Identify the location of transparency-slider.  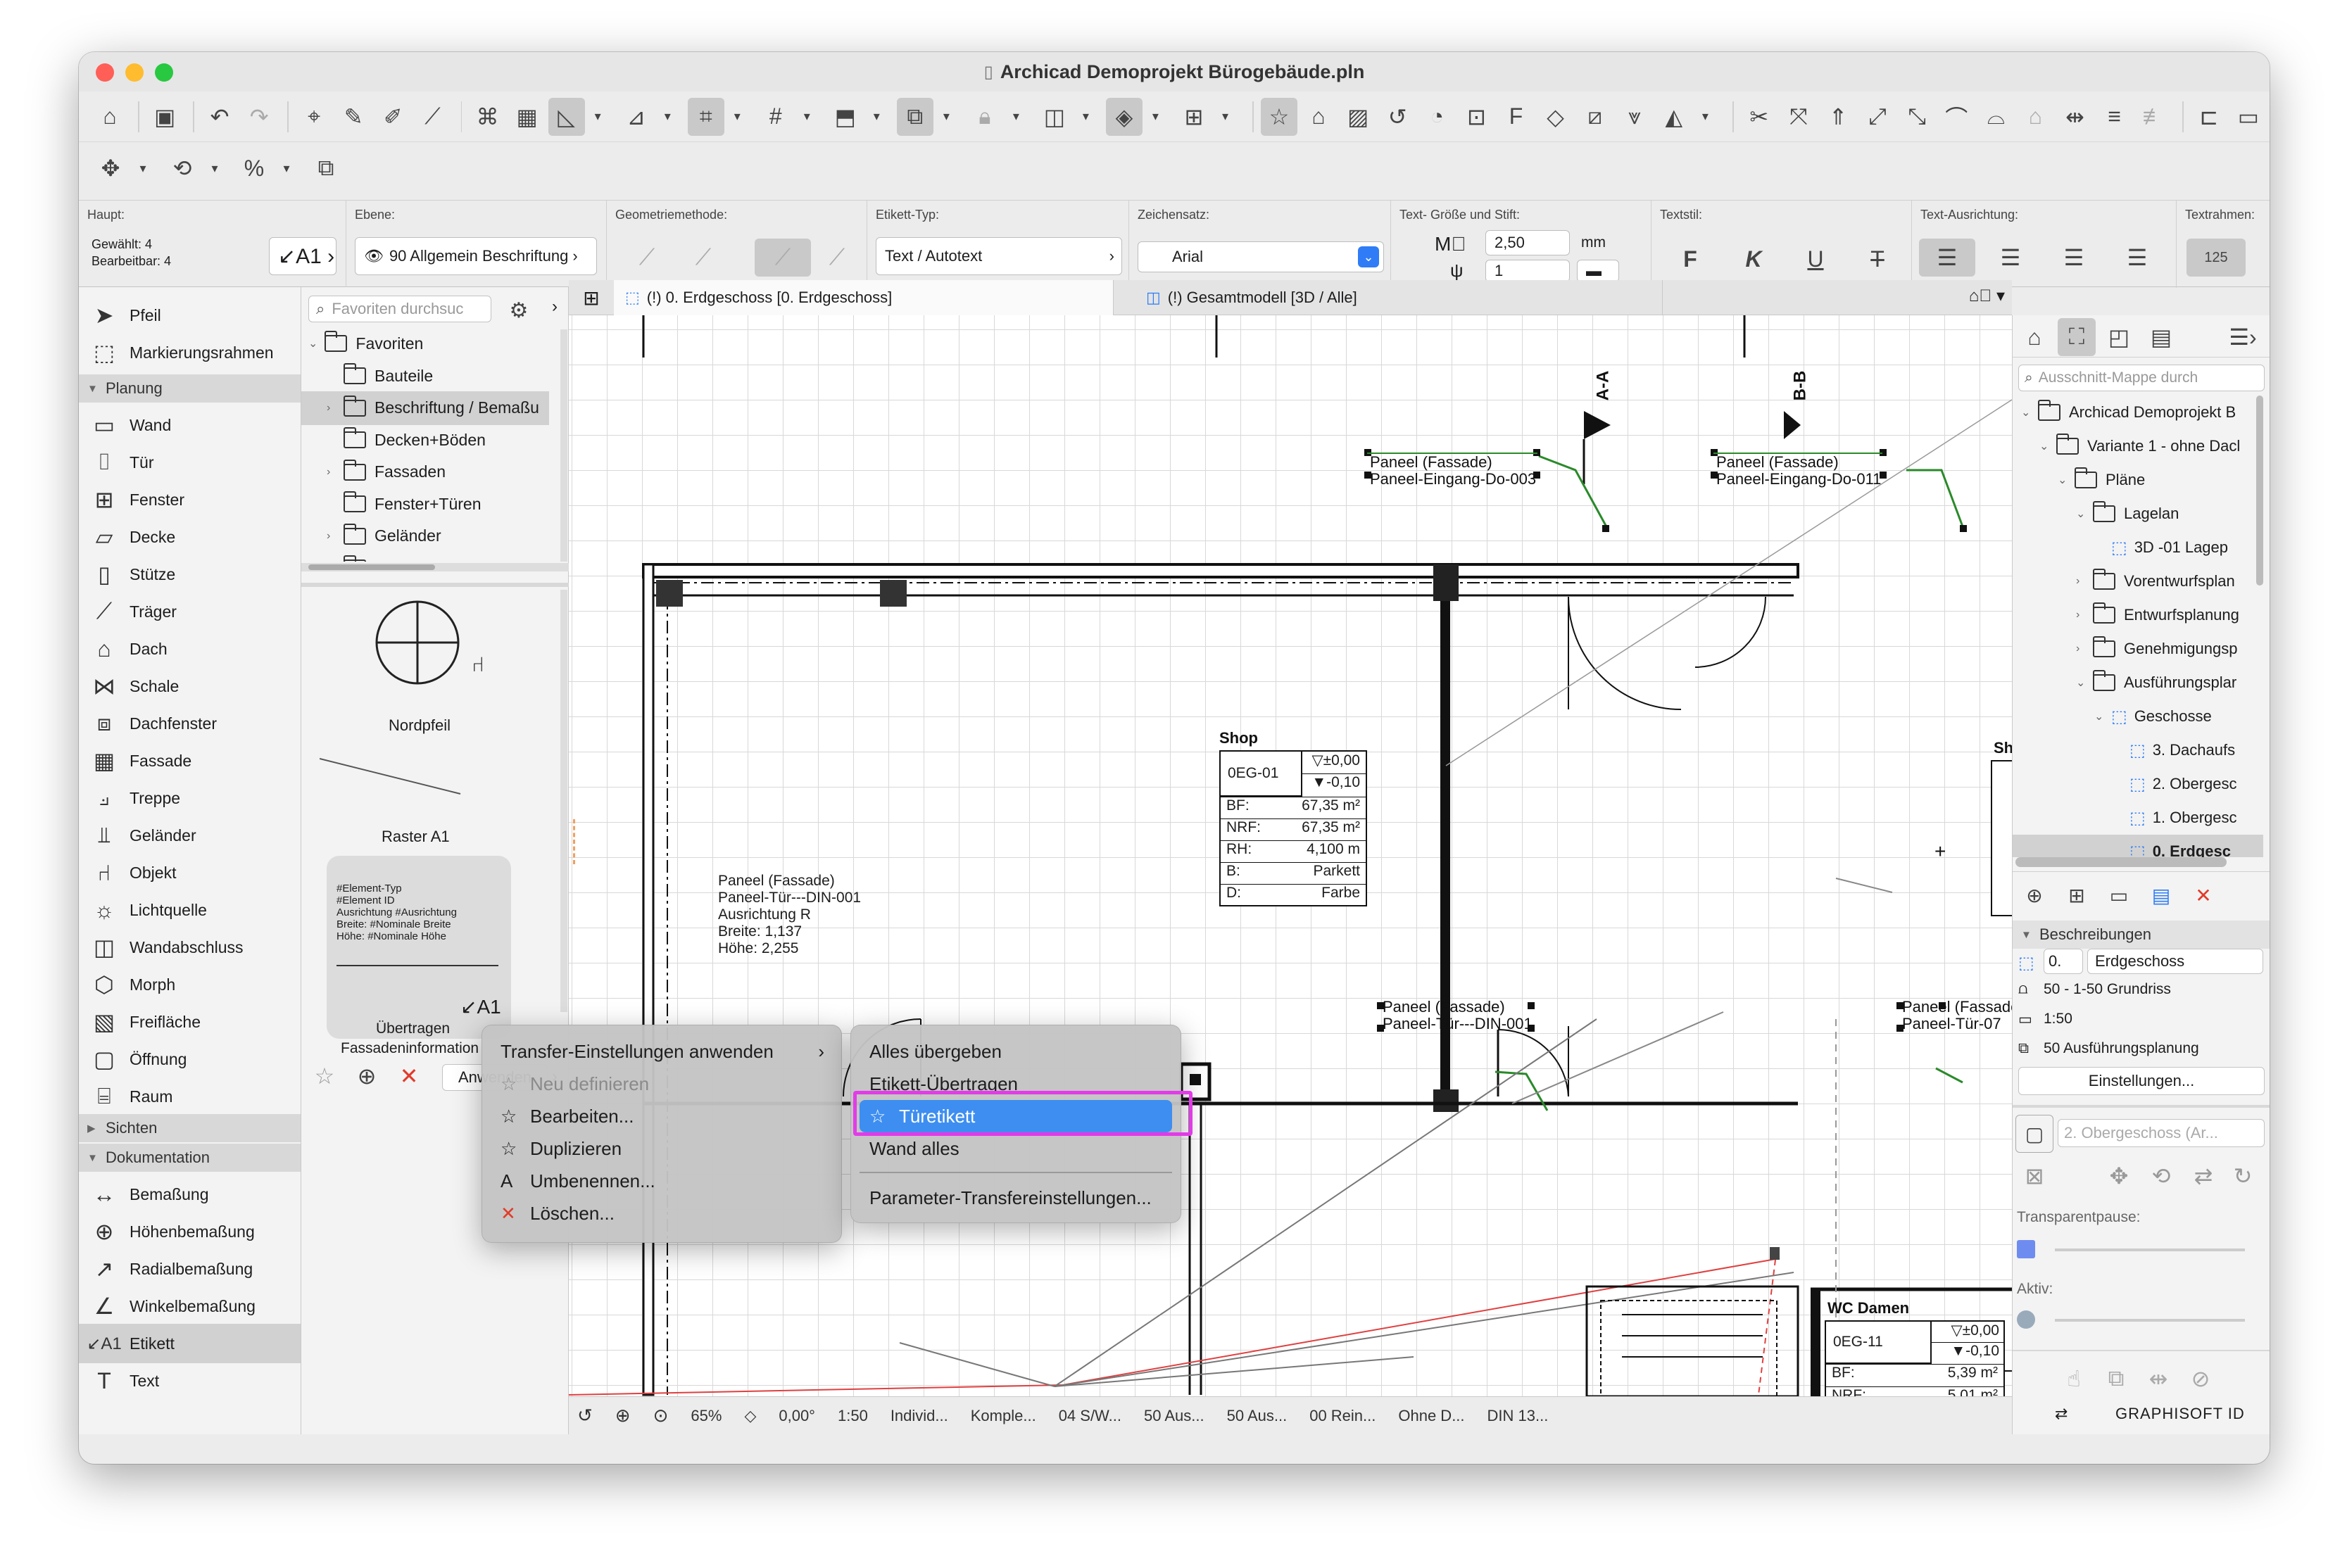
(2150, 1249).